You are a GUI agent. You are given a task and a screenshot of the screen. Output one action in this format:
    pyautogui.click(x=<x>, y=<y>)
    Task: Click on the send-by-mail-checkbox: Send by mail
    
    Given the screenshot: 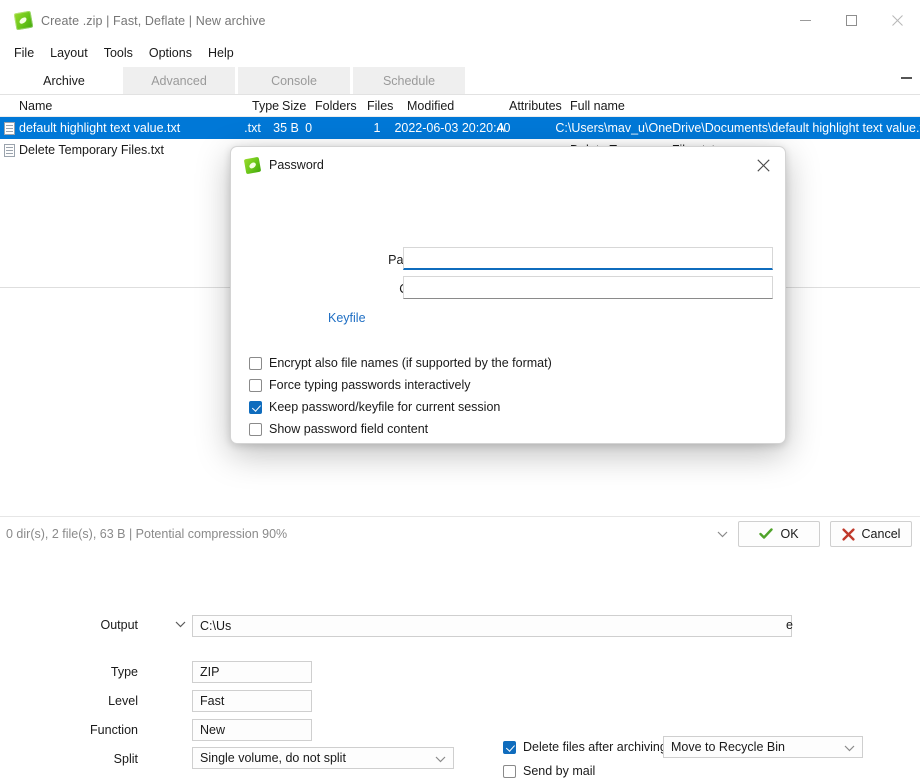 What is the action you would take?
    pyautogui.click(x=549, y=771)
    